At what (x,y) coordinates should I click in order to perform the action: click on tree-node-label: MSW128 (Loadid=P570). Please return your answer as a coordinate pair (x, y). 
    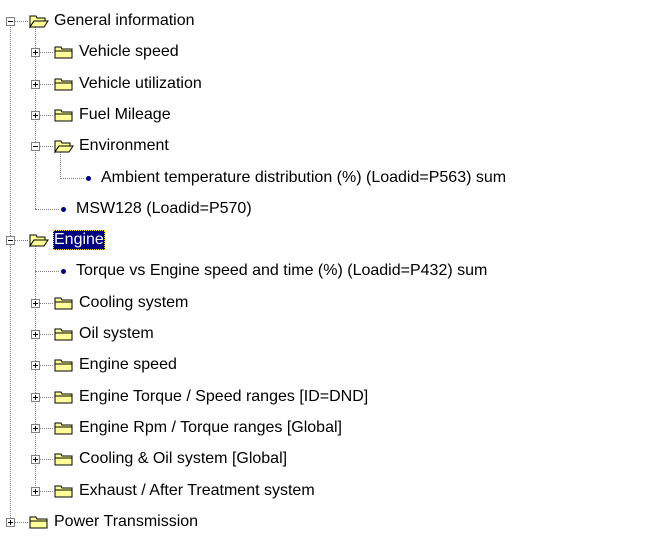
    Looking at the image, I should click on (164, 209).